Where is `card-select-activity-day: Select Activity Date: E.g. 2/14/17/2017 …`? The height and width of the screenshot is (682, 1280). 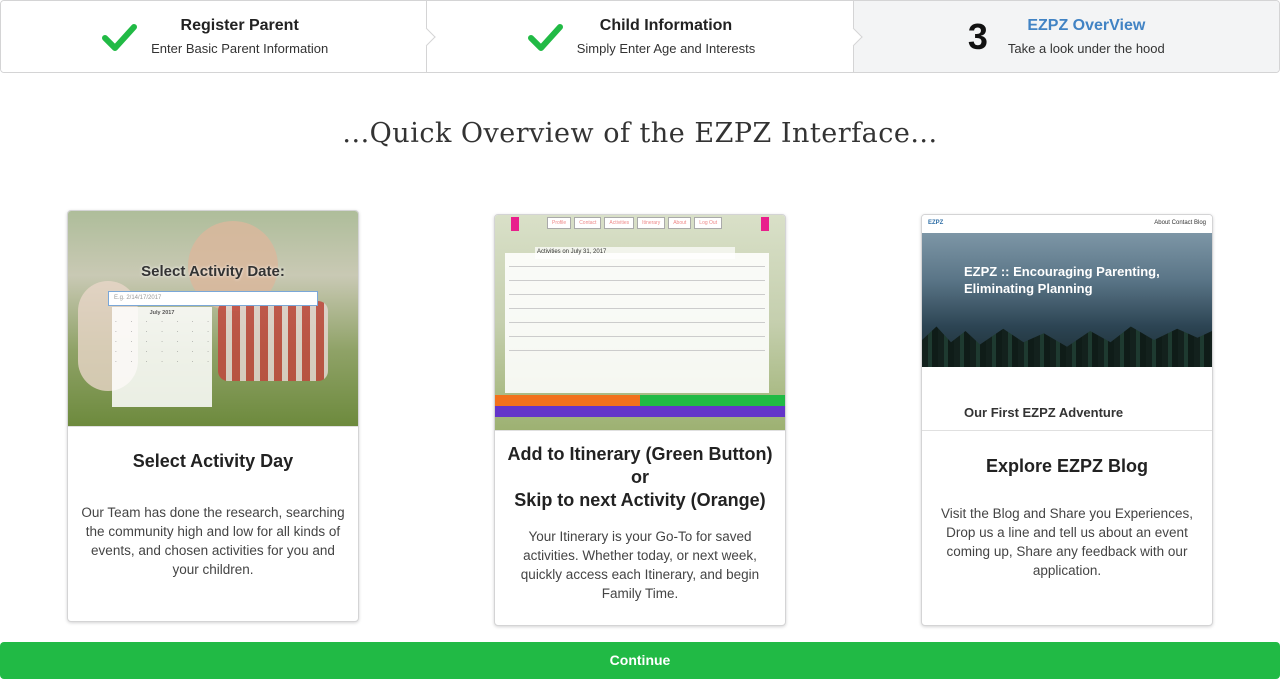
card-select-activity-day: Select Activity Date: E.g. 2/14/17/2017 … is located at coordinates (213, 416).